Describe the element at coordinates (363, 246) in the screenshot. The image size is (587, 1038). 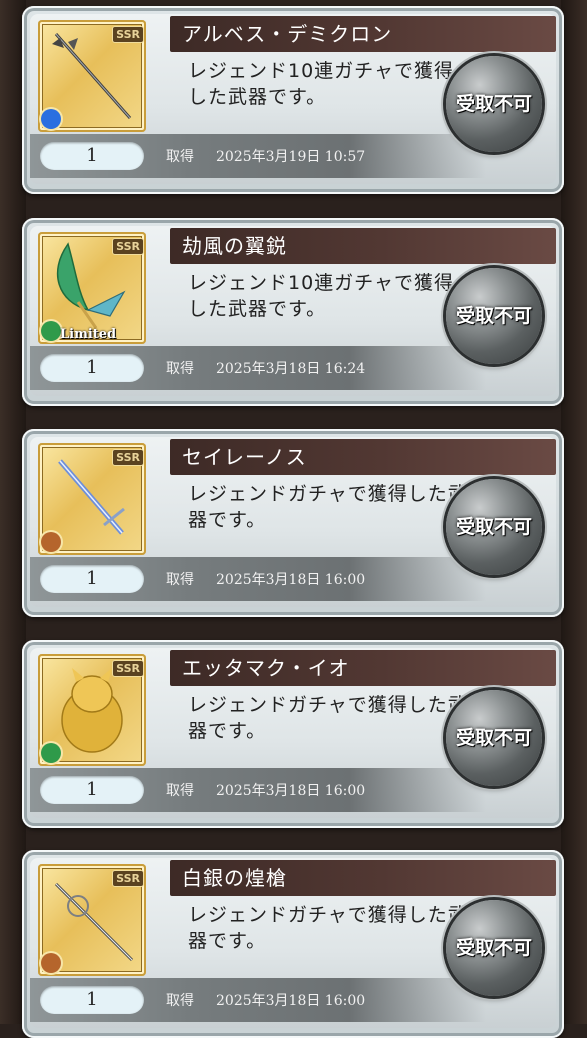
I see `item-name: 劫風の翼鋭` at that location.